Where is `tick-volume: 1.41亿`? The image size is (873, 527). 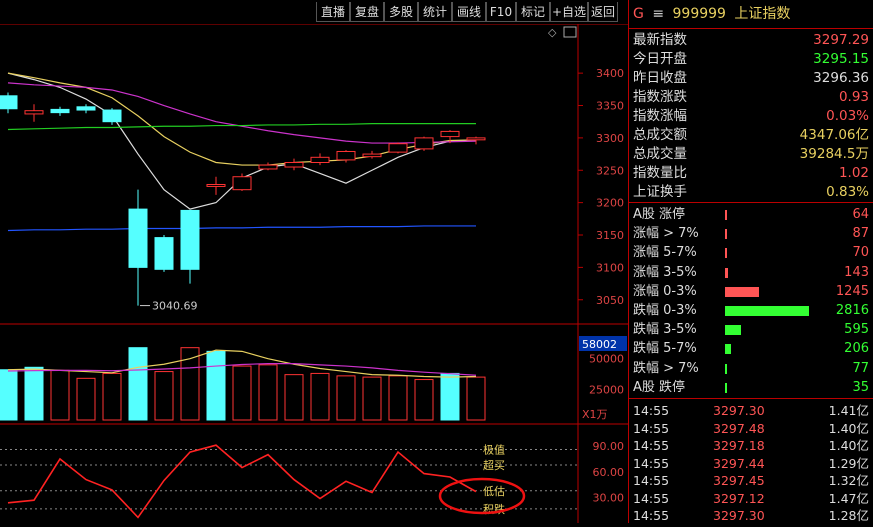
tick-volume: 1.41亿 is located at coordinates (848, 410).